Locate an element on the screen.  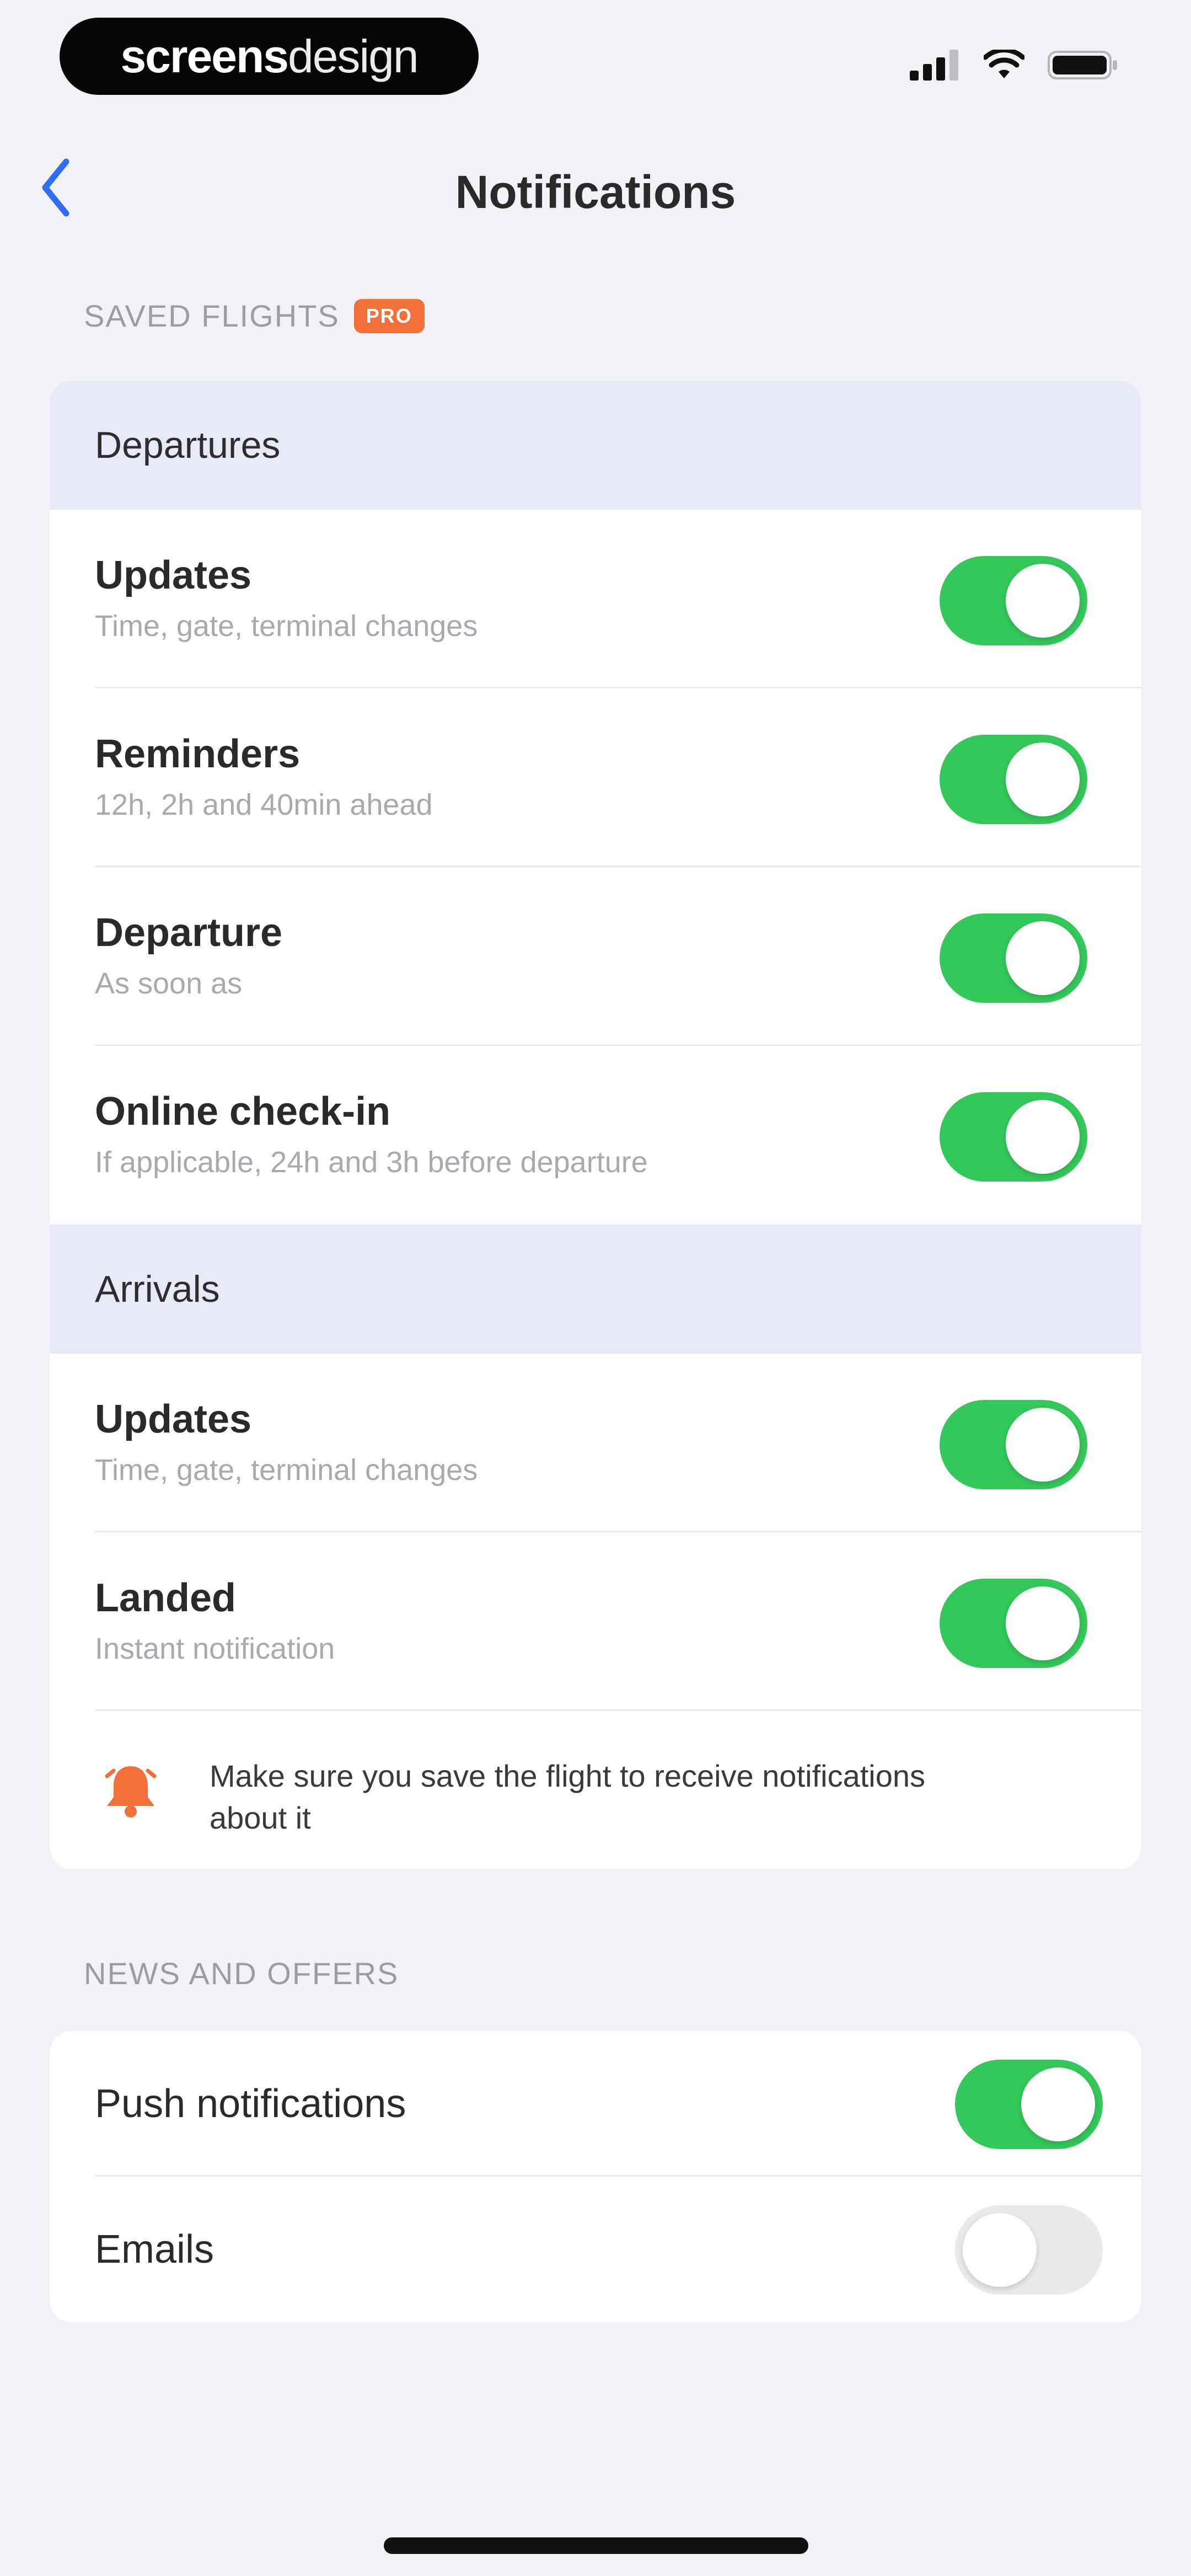
wifi-icon is located at coordinates (1004, 64).